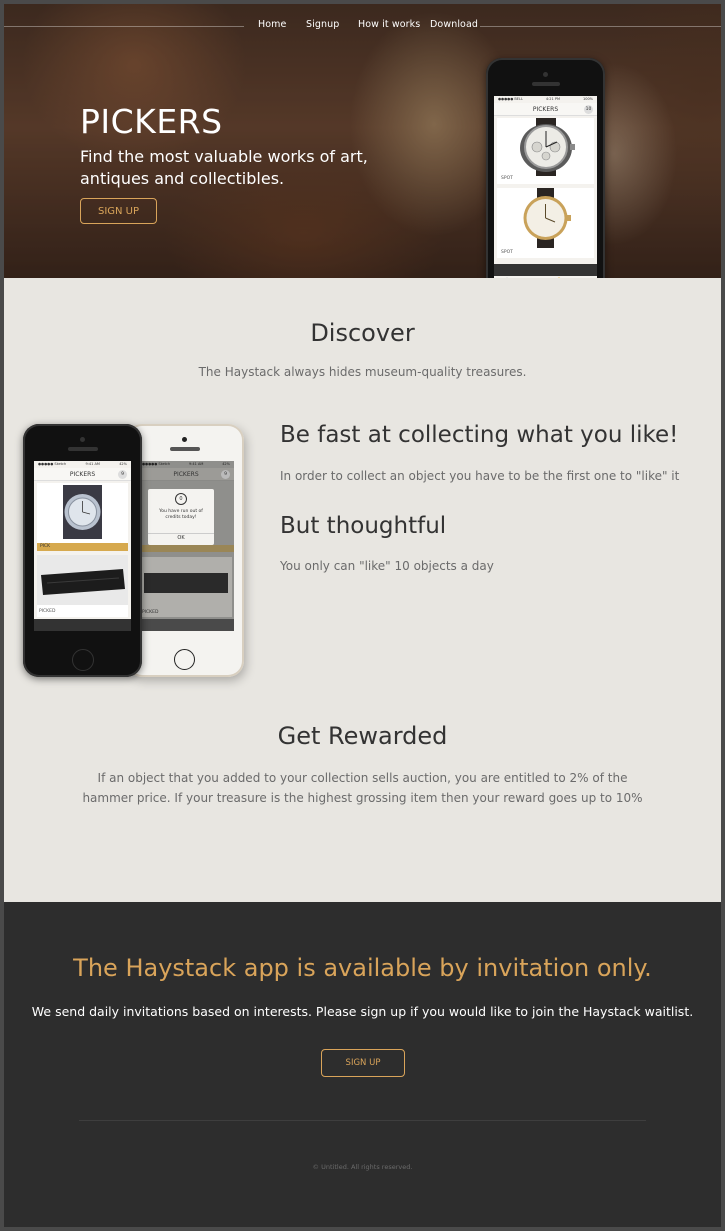  What do you see at coordinates (362, 736) in the screenshot?
I see `rewarded-title: Get Rewarded` at bounding box center [362, 736].